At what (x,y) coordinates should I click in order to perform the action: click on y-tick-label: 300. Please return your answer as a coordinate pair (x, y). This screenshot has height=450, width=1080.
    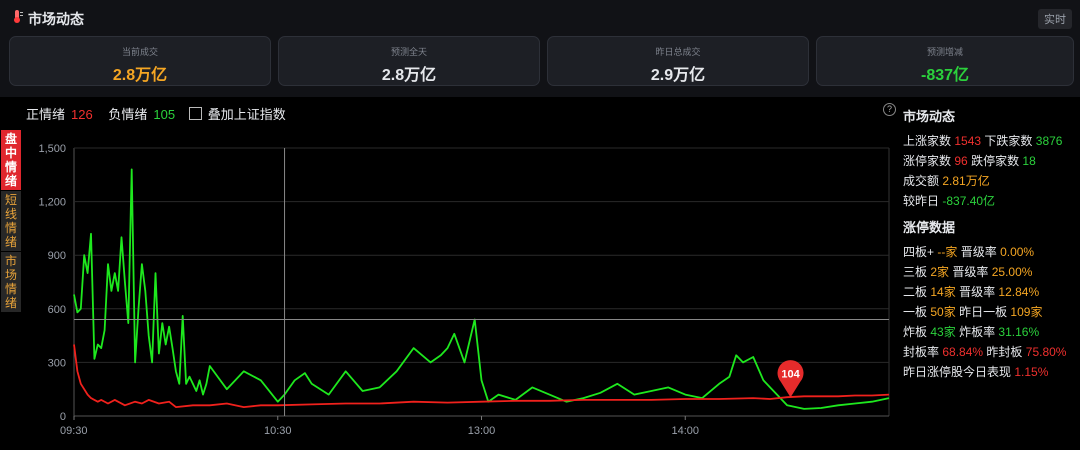
    Looking at the image, I should click on (57, 363).